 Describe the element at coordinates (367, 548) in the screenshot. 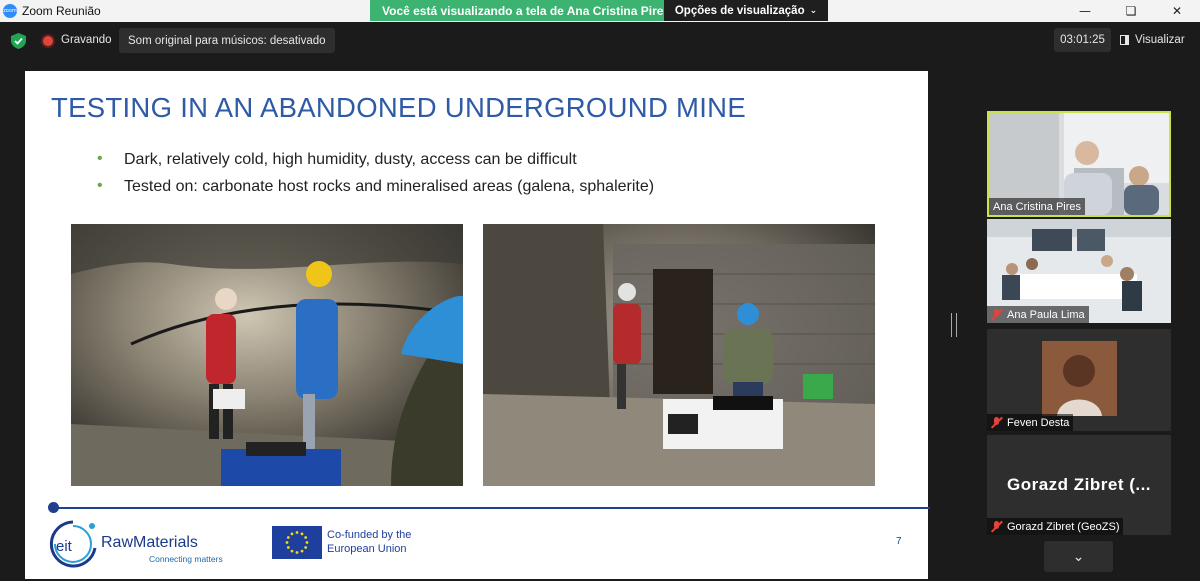

I see `eu-line-2: European Union` at that location.